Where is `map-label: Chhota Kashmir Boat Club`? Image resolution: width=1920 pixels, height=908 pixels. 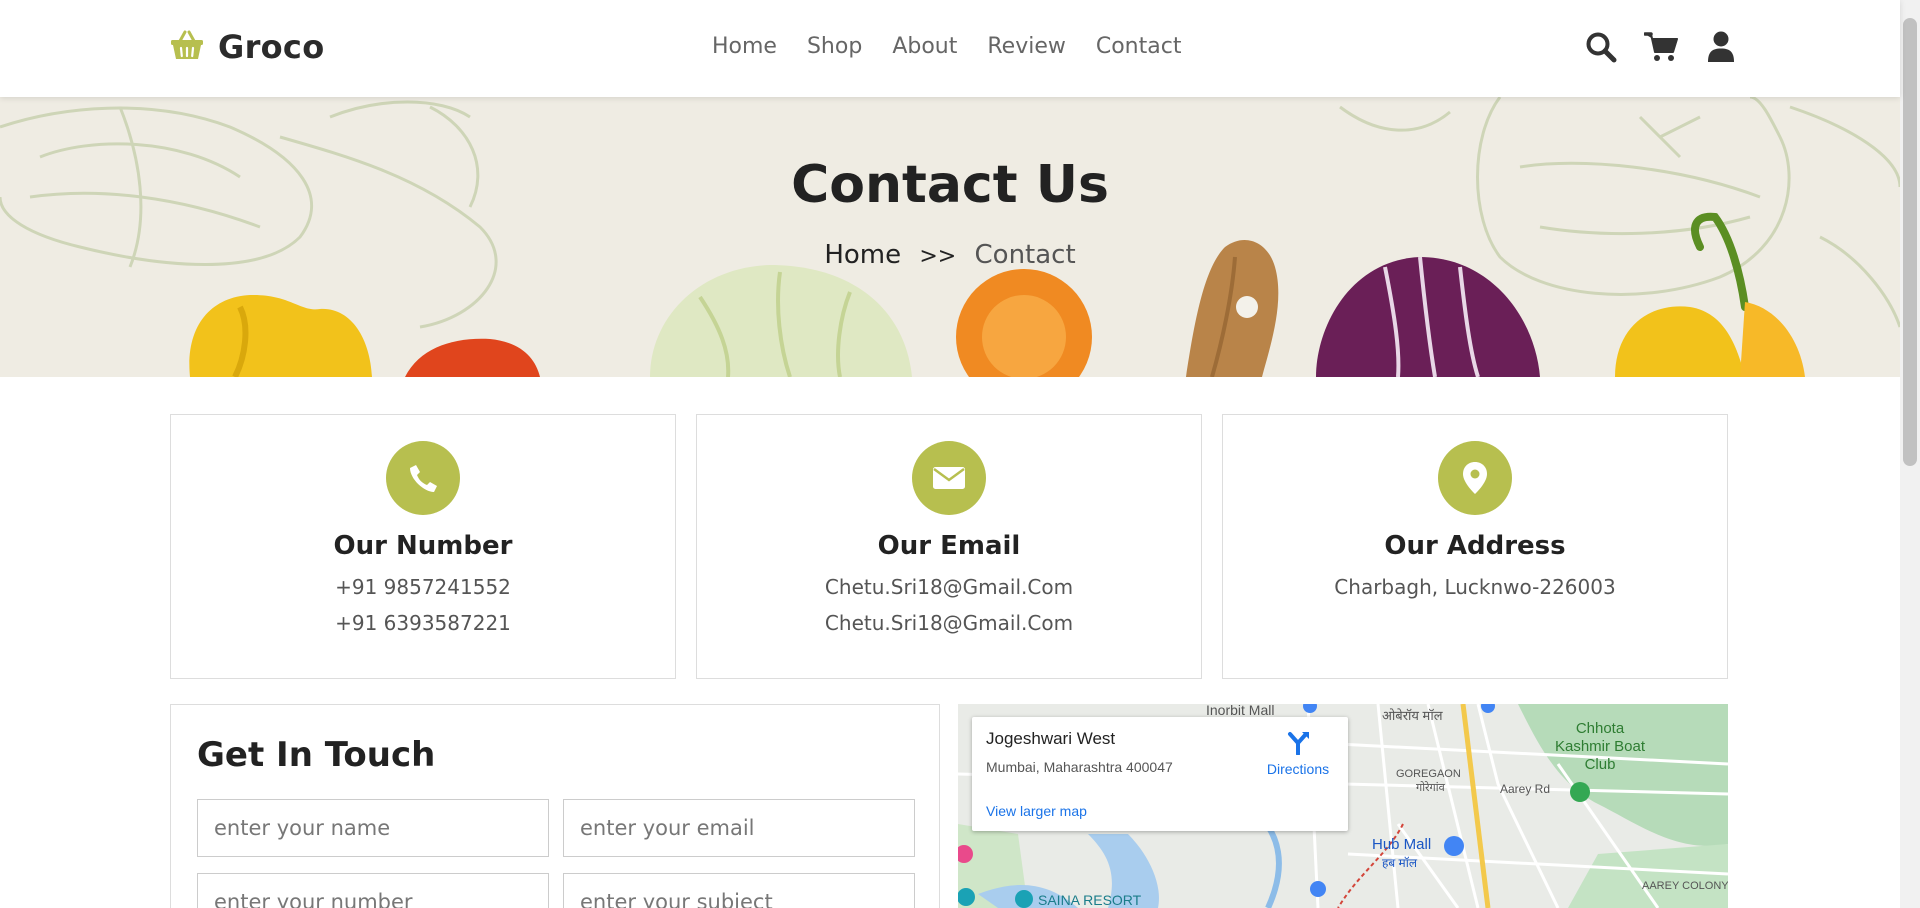 map-label: Chhota Kashmir Boat Club is located at coordinates (1600, 746).